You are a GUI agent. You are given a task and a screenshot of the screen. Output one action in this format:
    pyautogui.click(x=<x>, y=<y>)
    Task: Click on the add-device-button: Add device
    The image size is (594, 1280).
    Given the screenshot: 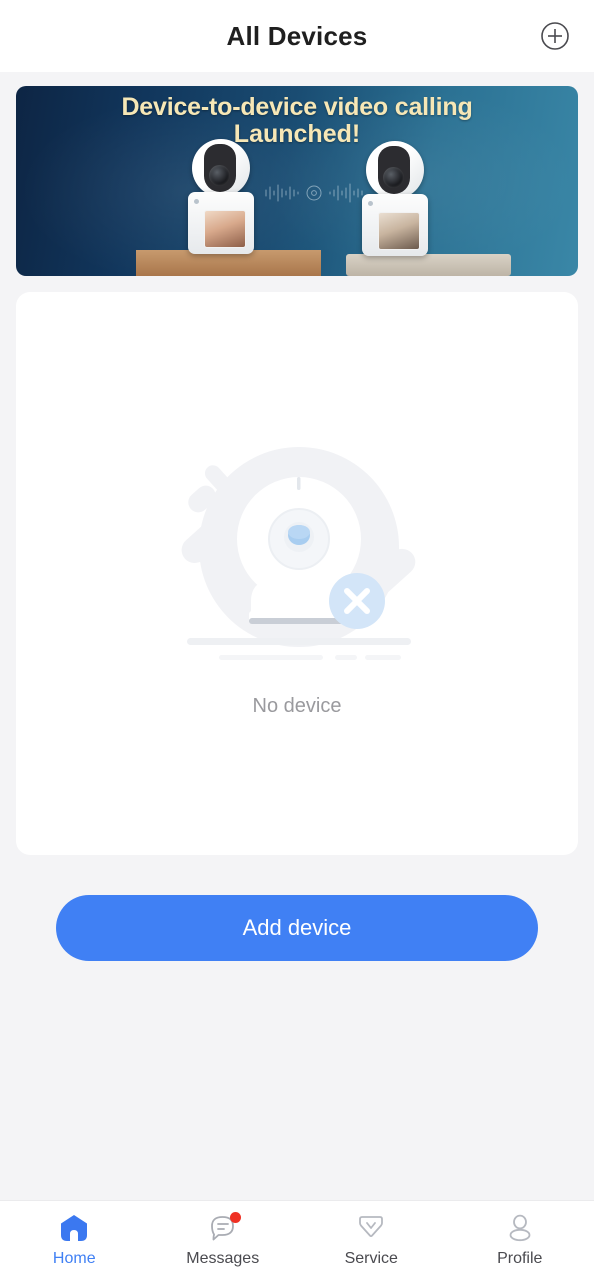 What is the action you would take?
    pyautogui.click(x=297, y=928)
    